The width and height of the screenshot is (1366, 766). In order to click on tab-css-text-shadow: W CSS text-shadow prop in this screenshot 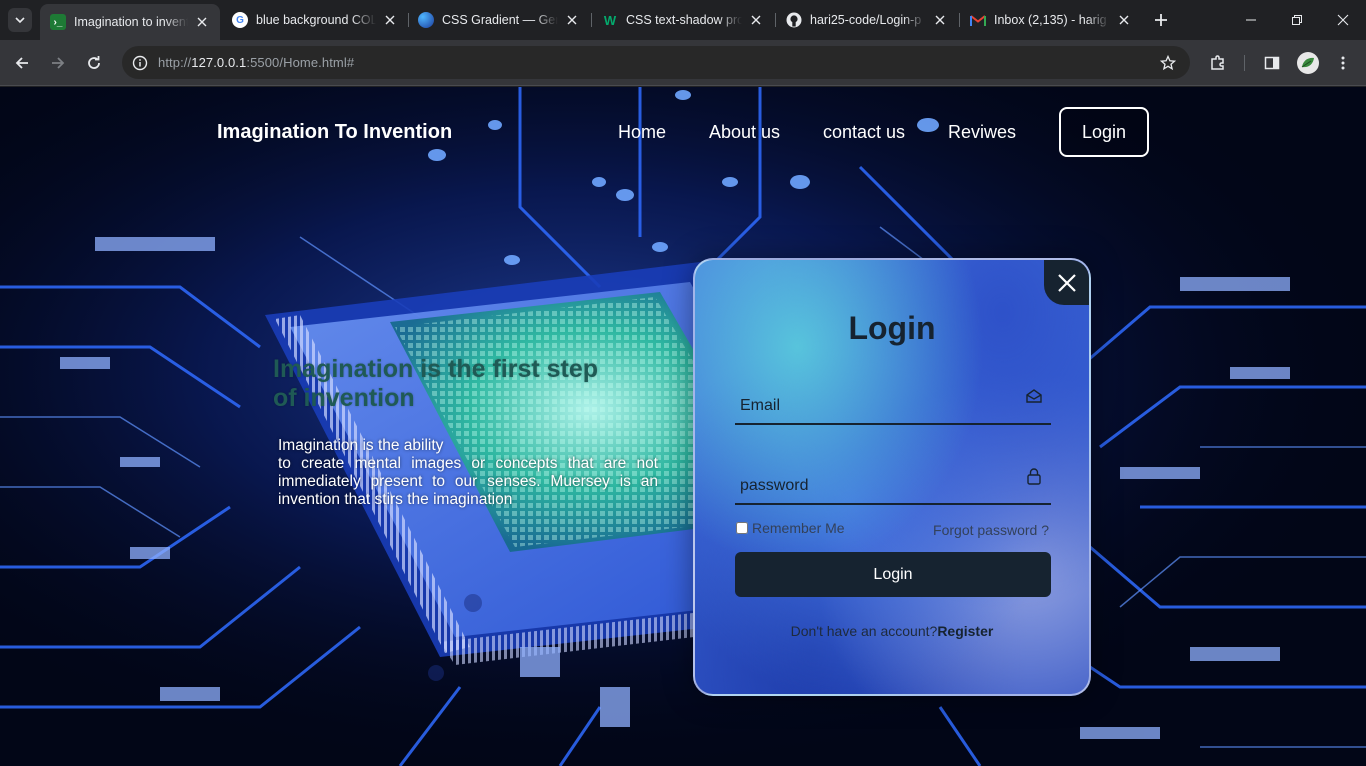, I will do `click(683, 20)`.